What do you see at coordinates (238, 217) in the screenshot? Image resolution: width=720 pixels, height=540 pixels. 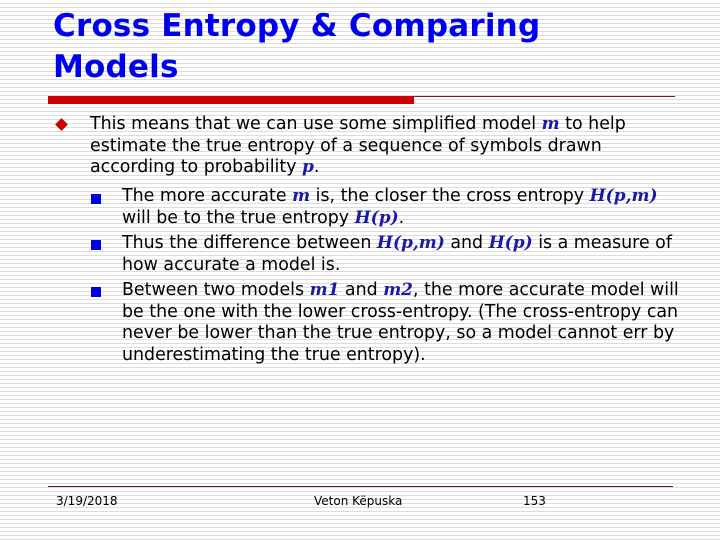 I see `bullet-text: will be to the true entropy` at bounding box center [238, 217].